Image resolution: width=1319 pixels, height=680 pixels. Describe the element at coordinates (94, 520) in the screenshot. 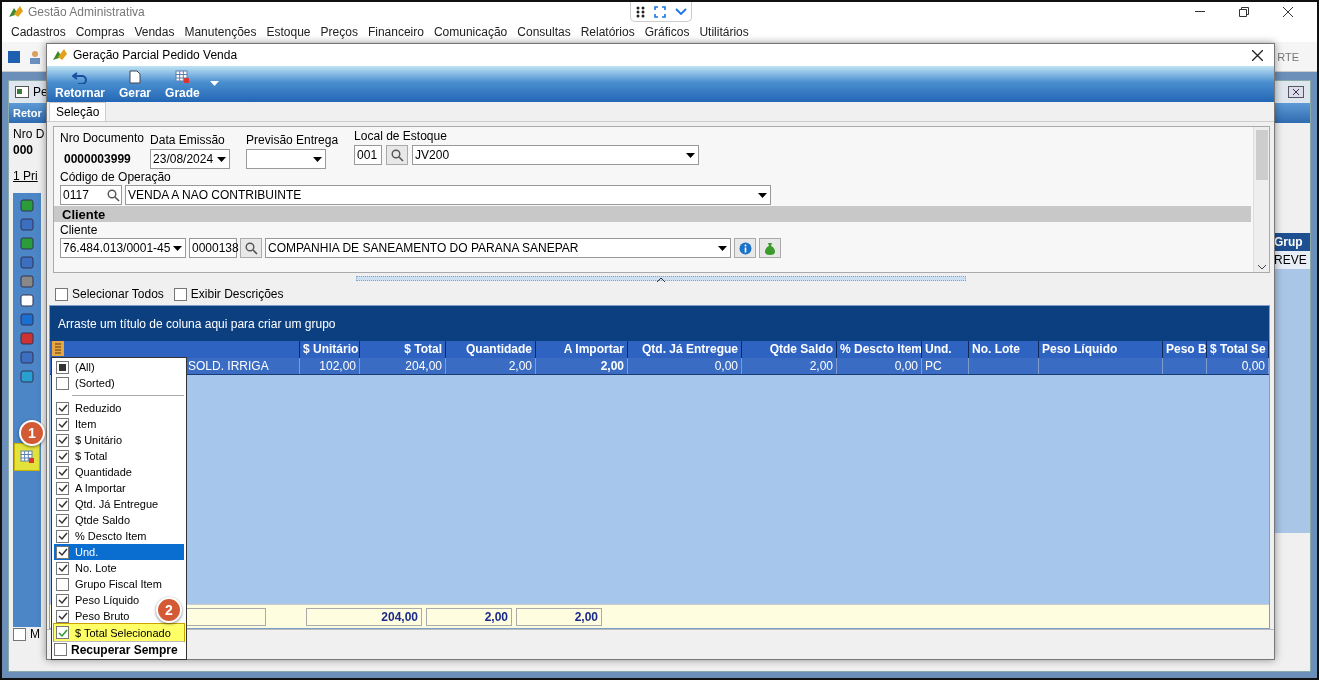

I see `menu-item: Qtde Saldo` at that location.